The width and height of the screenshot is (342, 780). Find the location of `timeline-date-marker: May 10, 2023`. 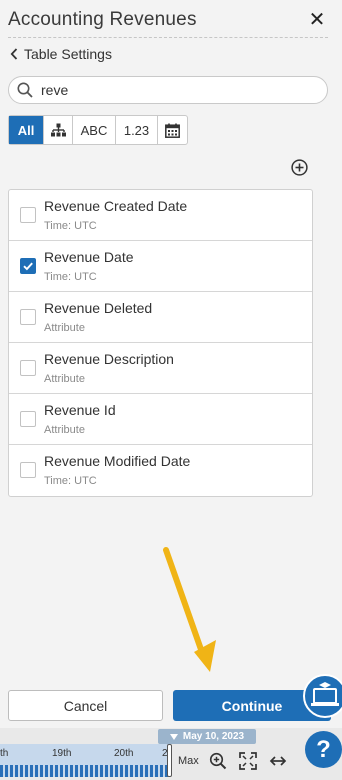

timeline-date-marker: May 10, 2023 is located at coordinates (207, 736).